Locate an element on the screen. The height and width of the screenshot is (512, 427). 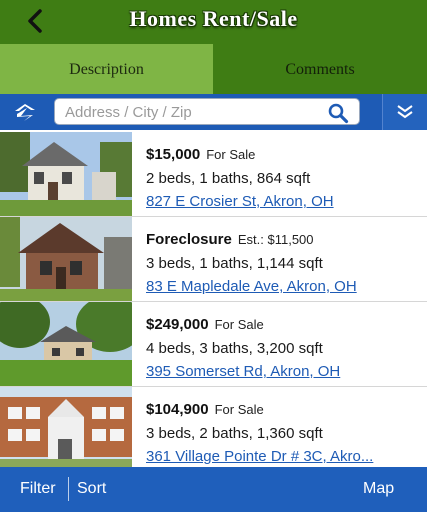
listing-details: 3 beds, 1 baths, 1,144 sqft is located at coordinates (234, 263).